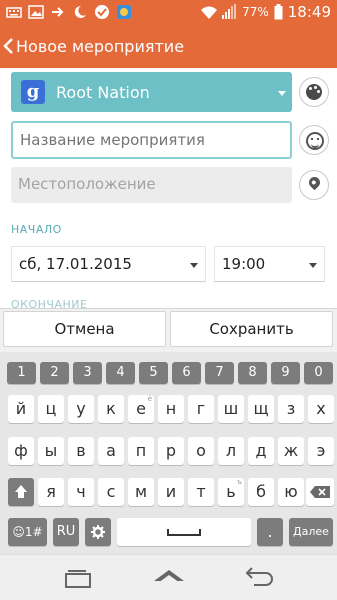 The width and height of the screenshot is (337, 600). I want to click on symbols-key: ☺1#, so click(27, 532).